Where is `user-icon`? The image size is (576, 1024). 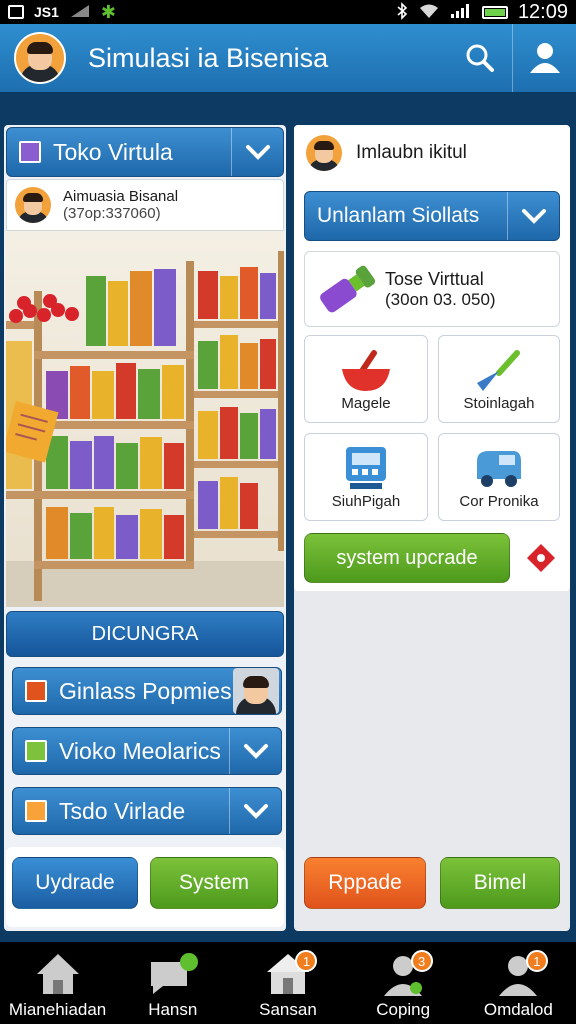
user-icon is located at coordinates (544, 58).